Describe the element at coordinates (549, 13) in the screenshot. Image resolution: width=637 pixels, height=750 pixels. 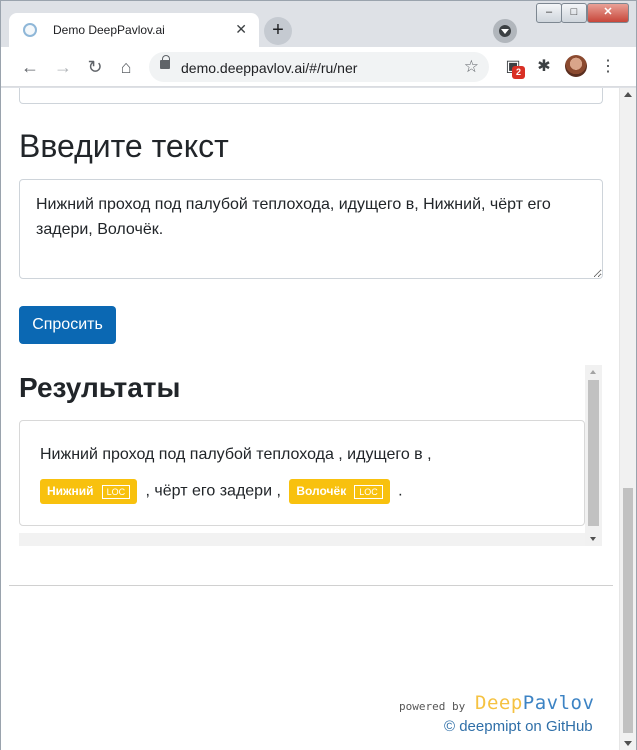
I see `minimize-button: ‒` at that location.